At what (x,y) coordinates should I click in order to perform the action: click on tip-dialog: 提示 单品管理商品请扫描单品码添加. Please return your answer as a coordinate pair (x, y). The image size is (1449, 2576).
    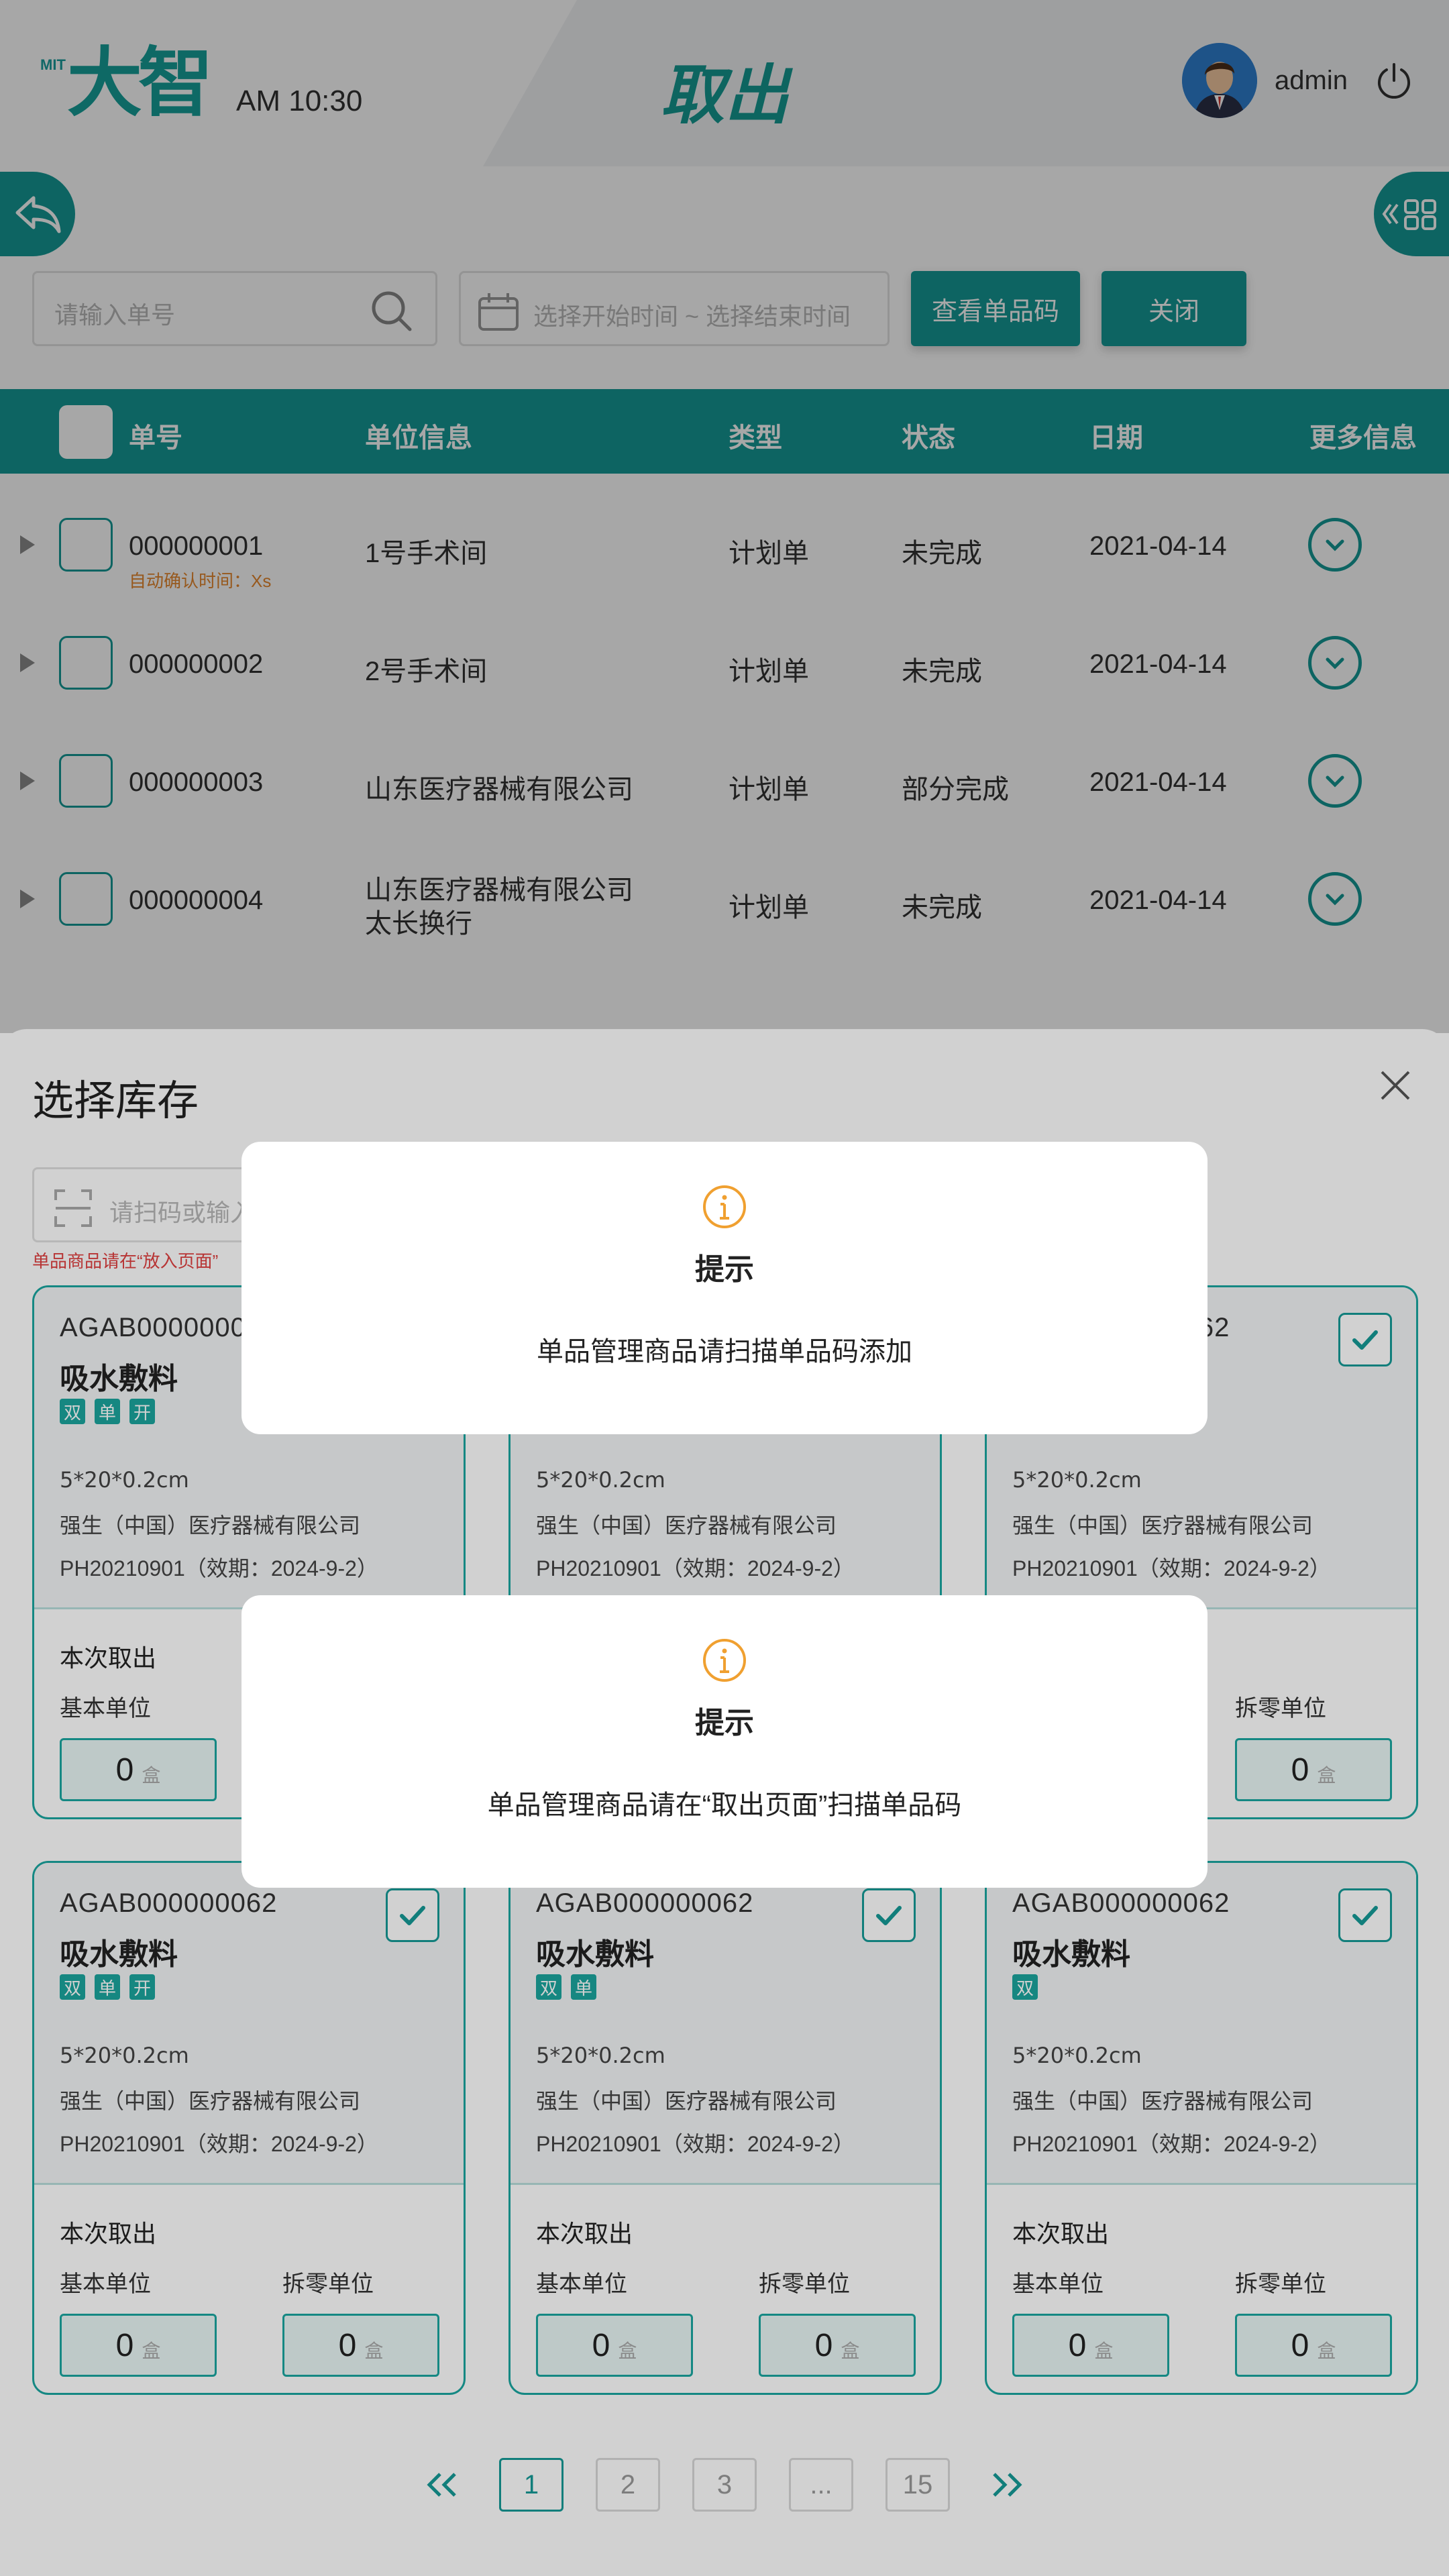
    Looking at the image, I should click on (724, 1288).